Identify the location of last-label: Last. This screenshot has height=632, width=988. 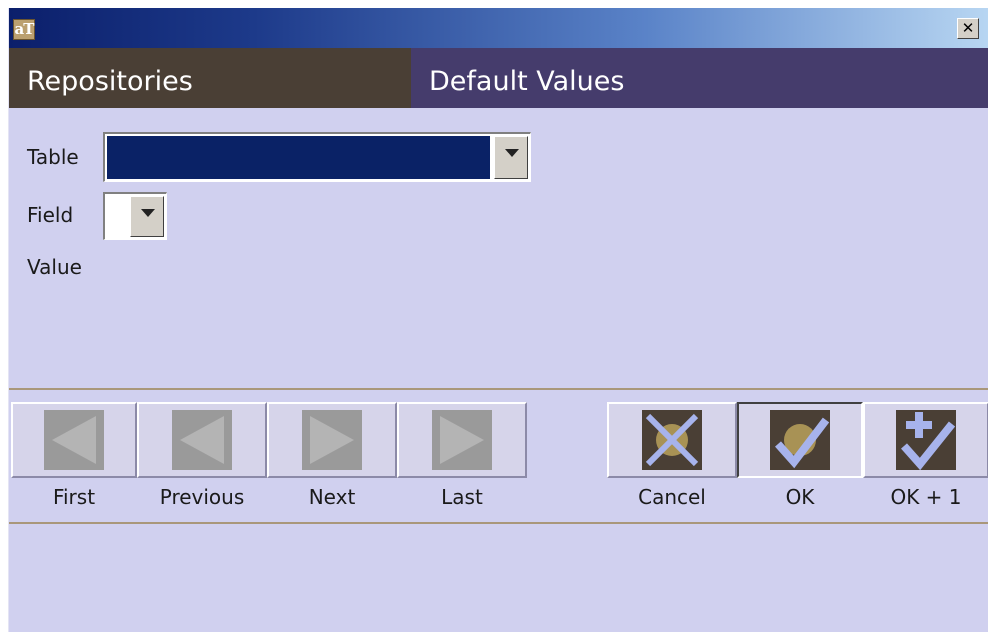
(462, 497).